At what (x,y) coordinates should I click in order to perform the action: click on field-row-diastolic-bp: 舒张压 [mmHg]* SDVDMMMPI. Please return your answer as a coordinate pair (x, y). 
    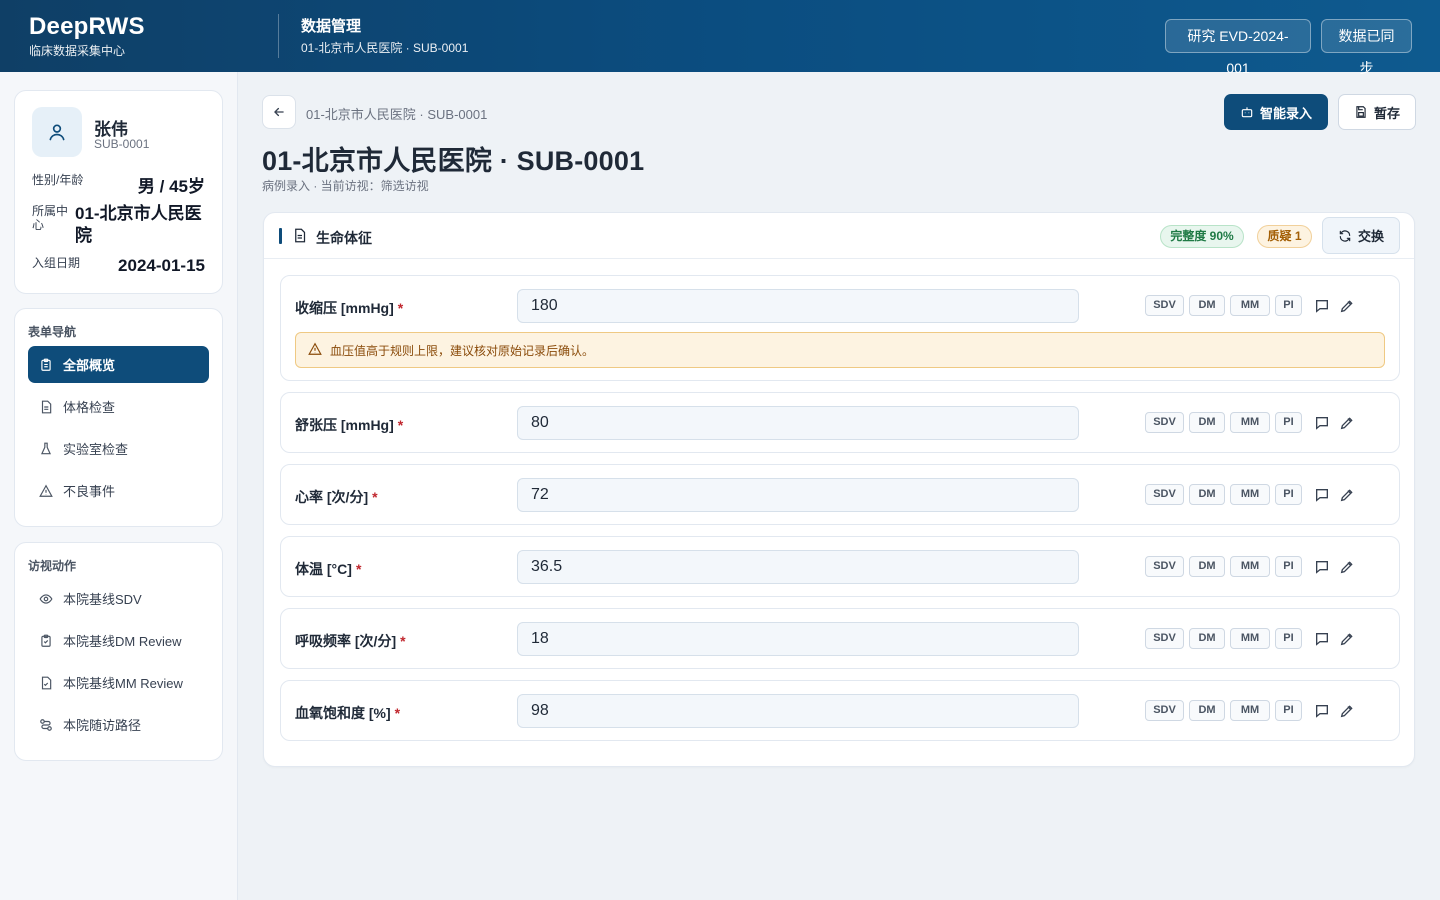
    Looking at the image, I should click on (840, 422).